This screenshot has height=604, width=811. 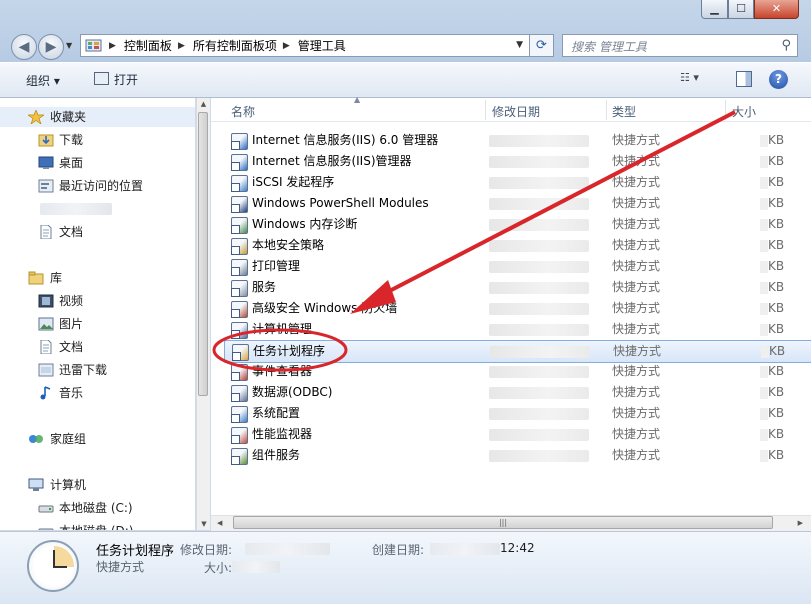 I want to click on blurred-size, so click(x=256, y=567).